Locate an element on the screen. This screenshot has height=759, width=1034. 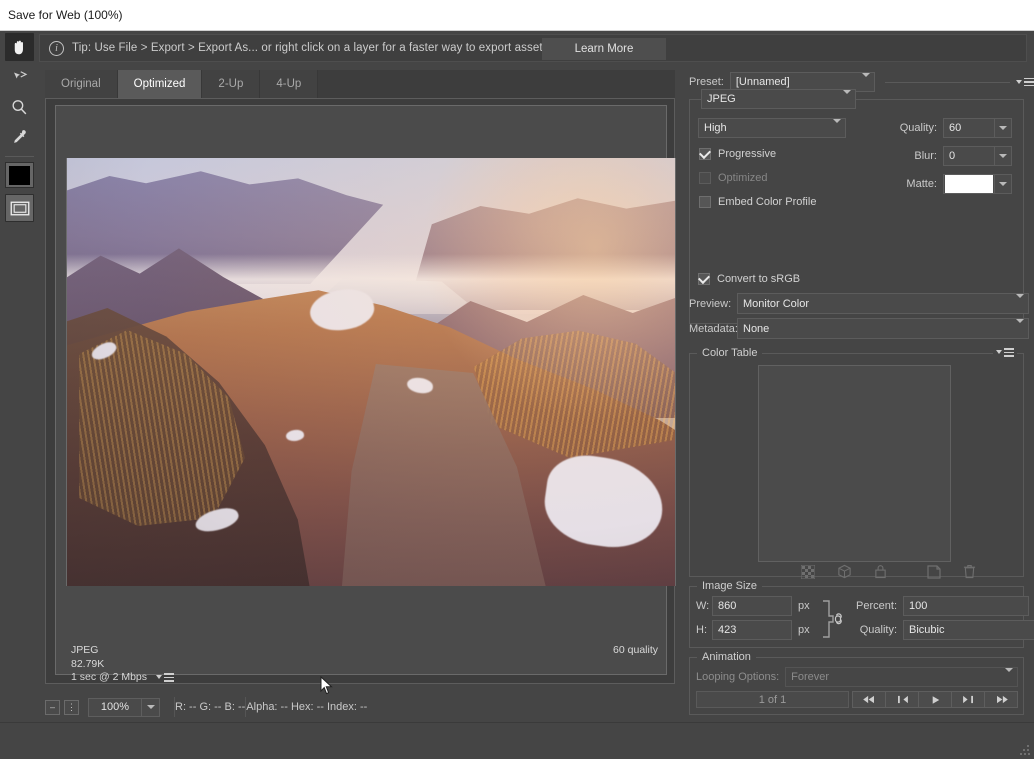
zoom-out-button: – is located at coordinates (52, 707).